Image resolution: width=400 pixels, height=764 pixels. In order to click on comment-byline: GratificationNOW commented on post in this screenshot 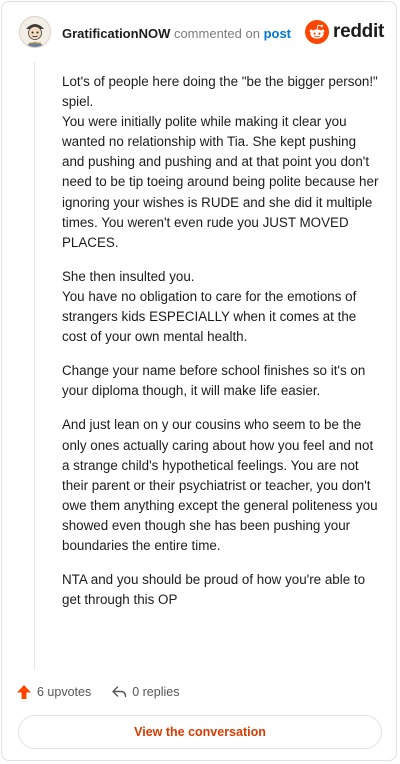, I will do `click(176, 33)`.